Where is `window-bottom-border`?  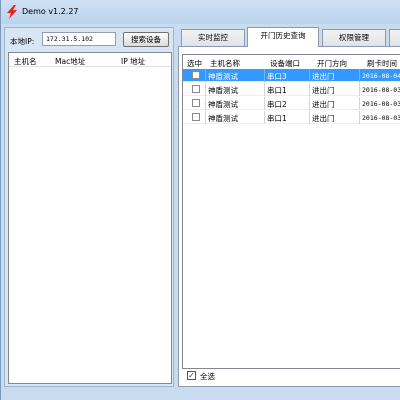 window-bottom-border is located at coordinates (200, 394).